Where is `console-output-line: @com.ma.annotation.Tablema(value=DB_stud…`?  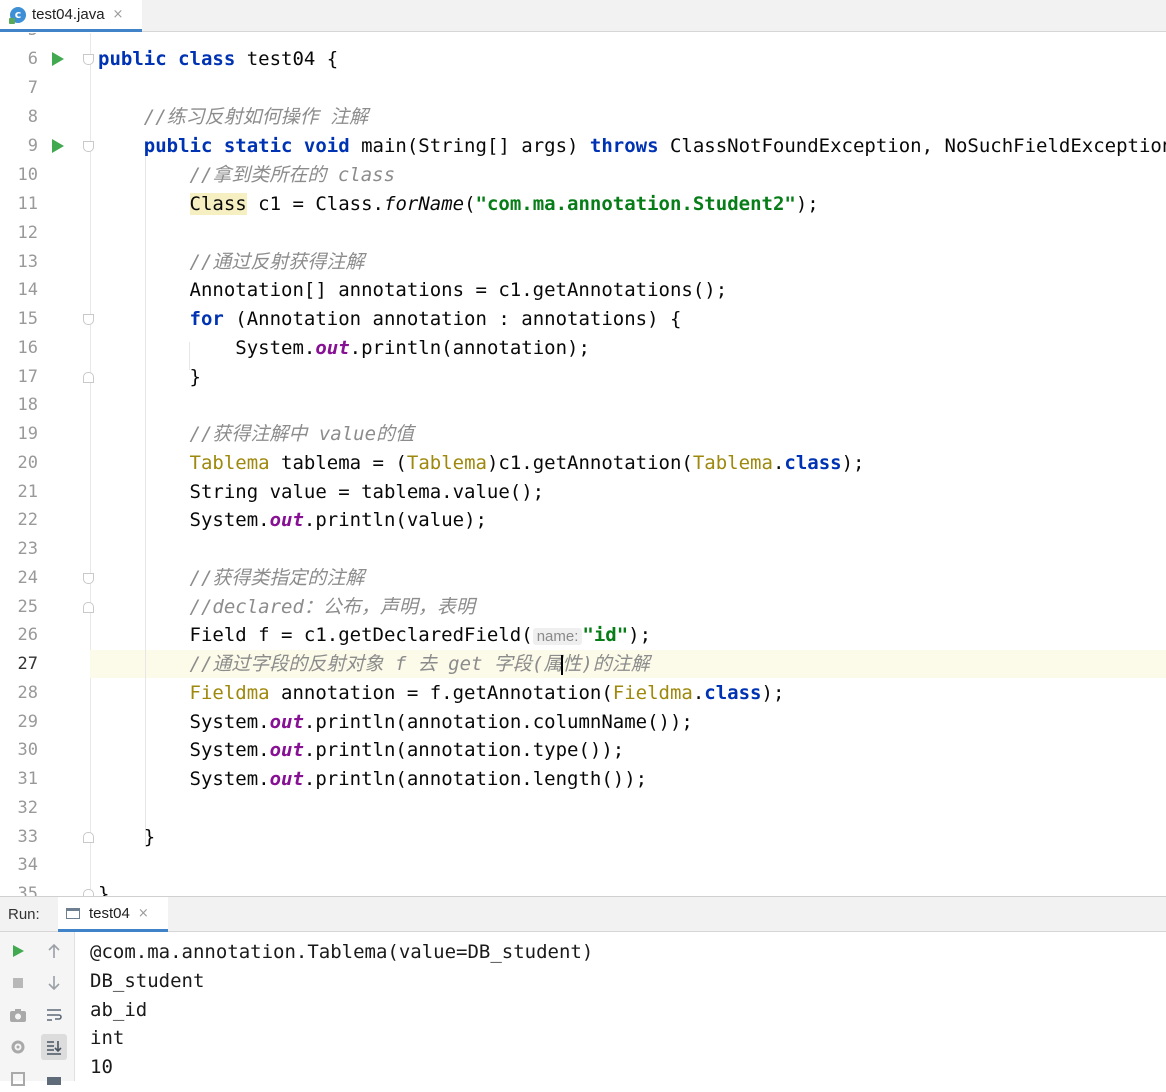 console-output-line: @com.ma.annotation.Tablema(value=DB_stud… is located at coordinates (342, 952).